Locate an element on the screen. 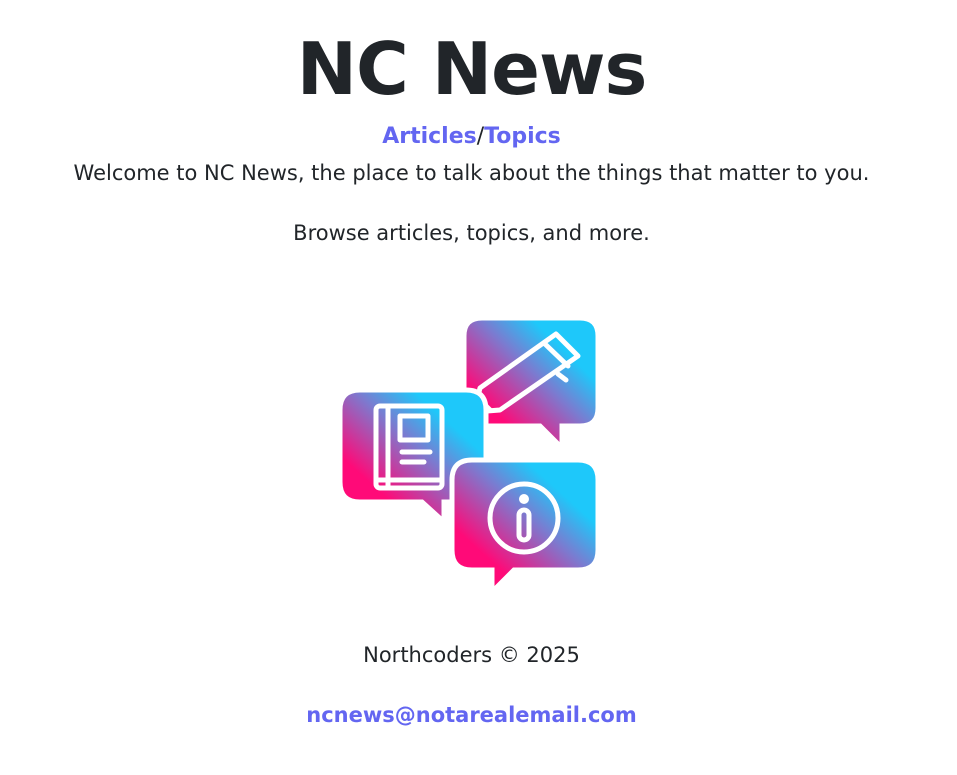  main-nav: Articles/Topics is located at coordinates (478, 137).